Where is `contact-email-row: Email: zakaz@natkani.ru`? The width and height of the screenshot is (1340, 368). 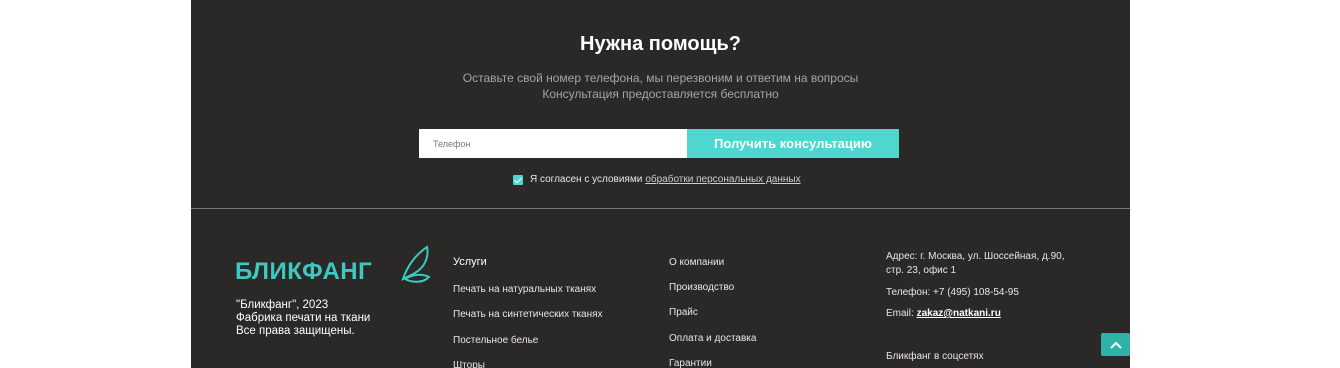
contact-email-row: Email: zakaz@natkani.ru is located at coordinates (943, 313).